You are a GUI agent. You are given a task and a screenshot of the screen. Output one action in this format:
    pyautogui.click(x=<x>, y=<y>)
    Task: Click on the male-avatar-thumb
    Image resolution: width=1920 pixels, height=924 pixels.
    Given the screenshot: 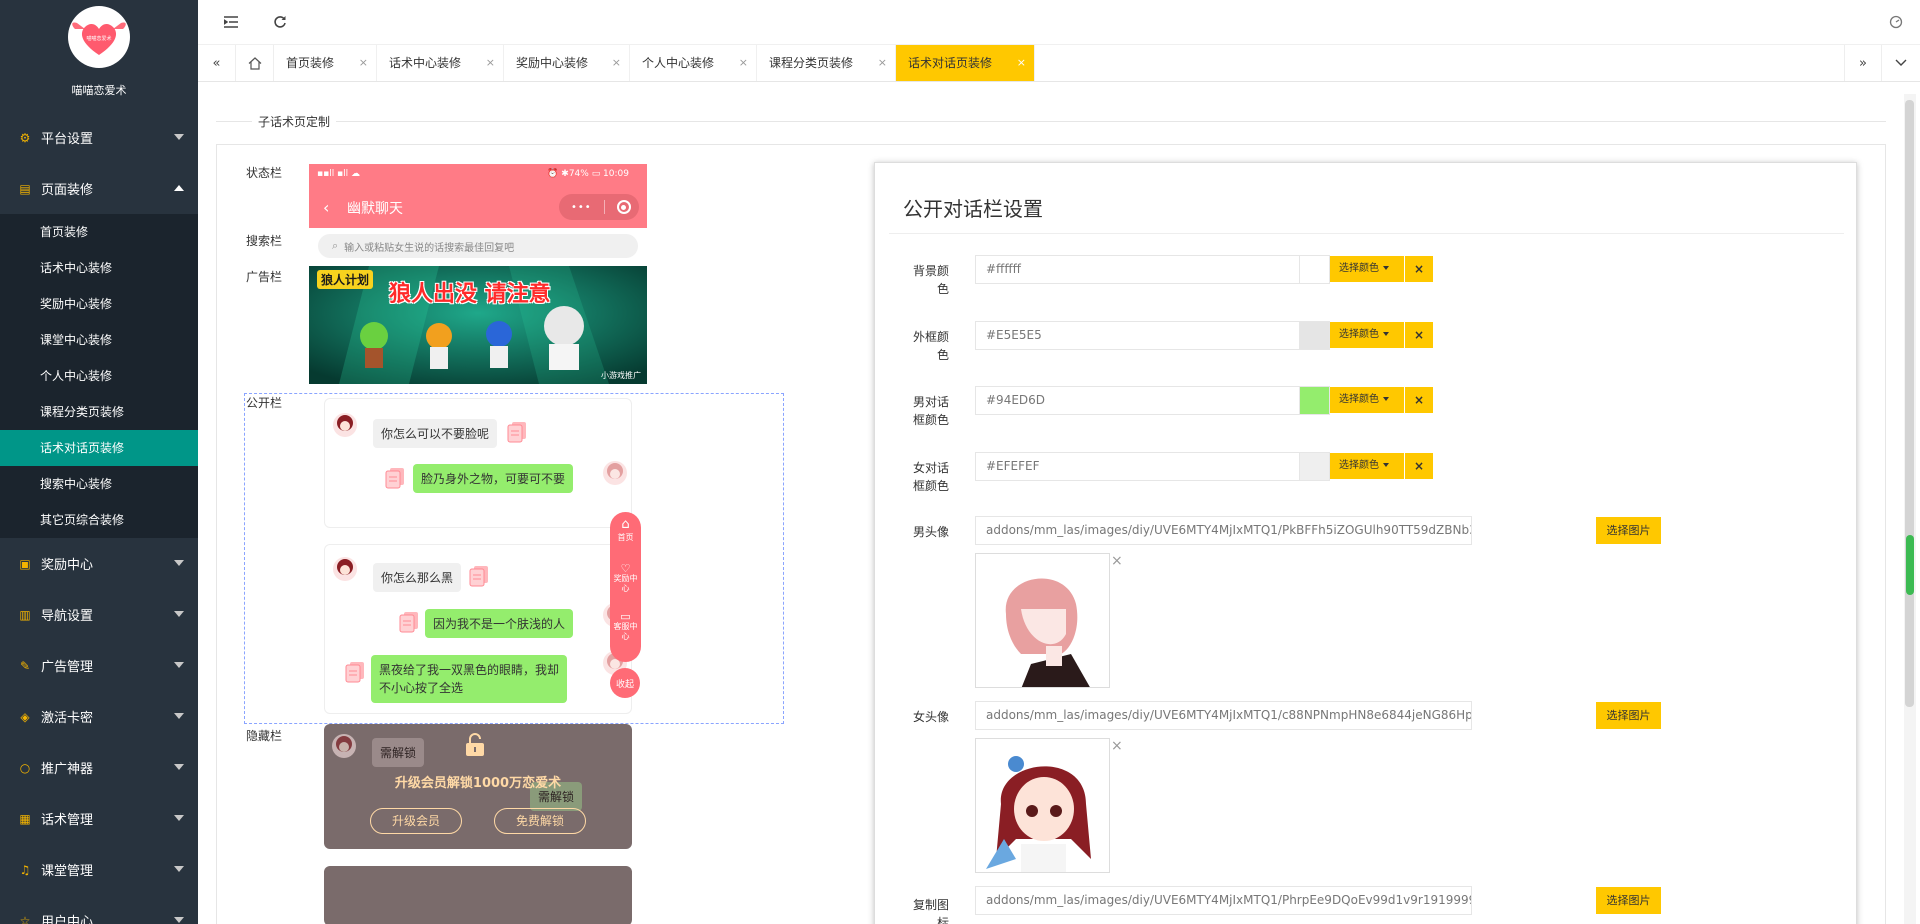 What is the action you would take?
    pyautogui.click(x=1042, y=620)
    